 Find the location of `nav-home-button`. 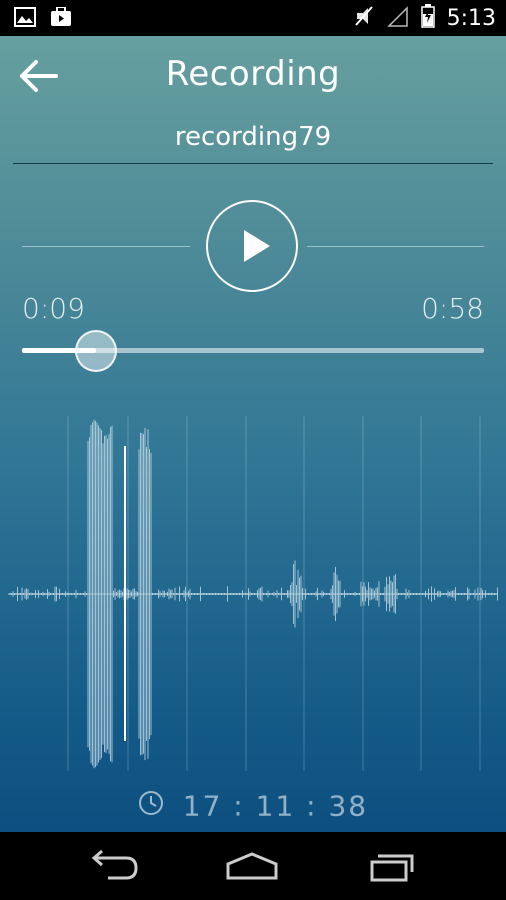

nav-home-button is located at coordinates (252, 866).